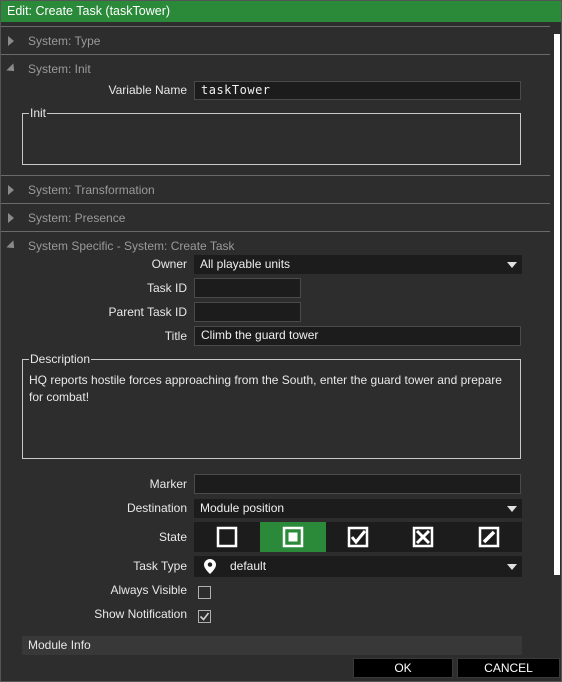  I want to click on x-icon, so click(423, 537).